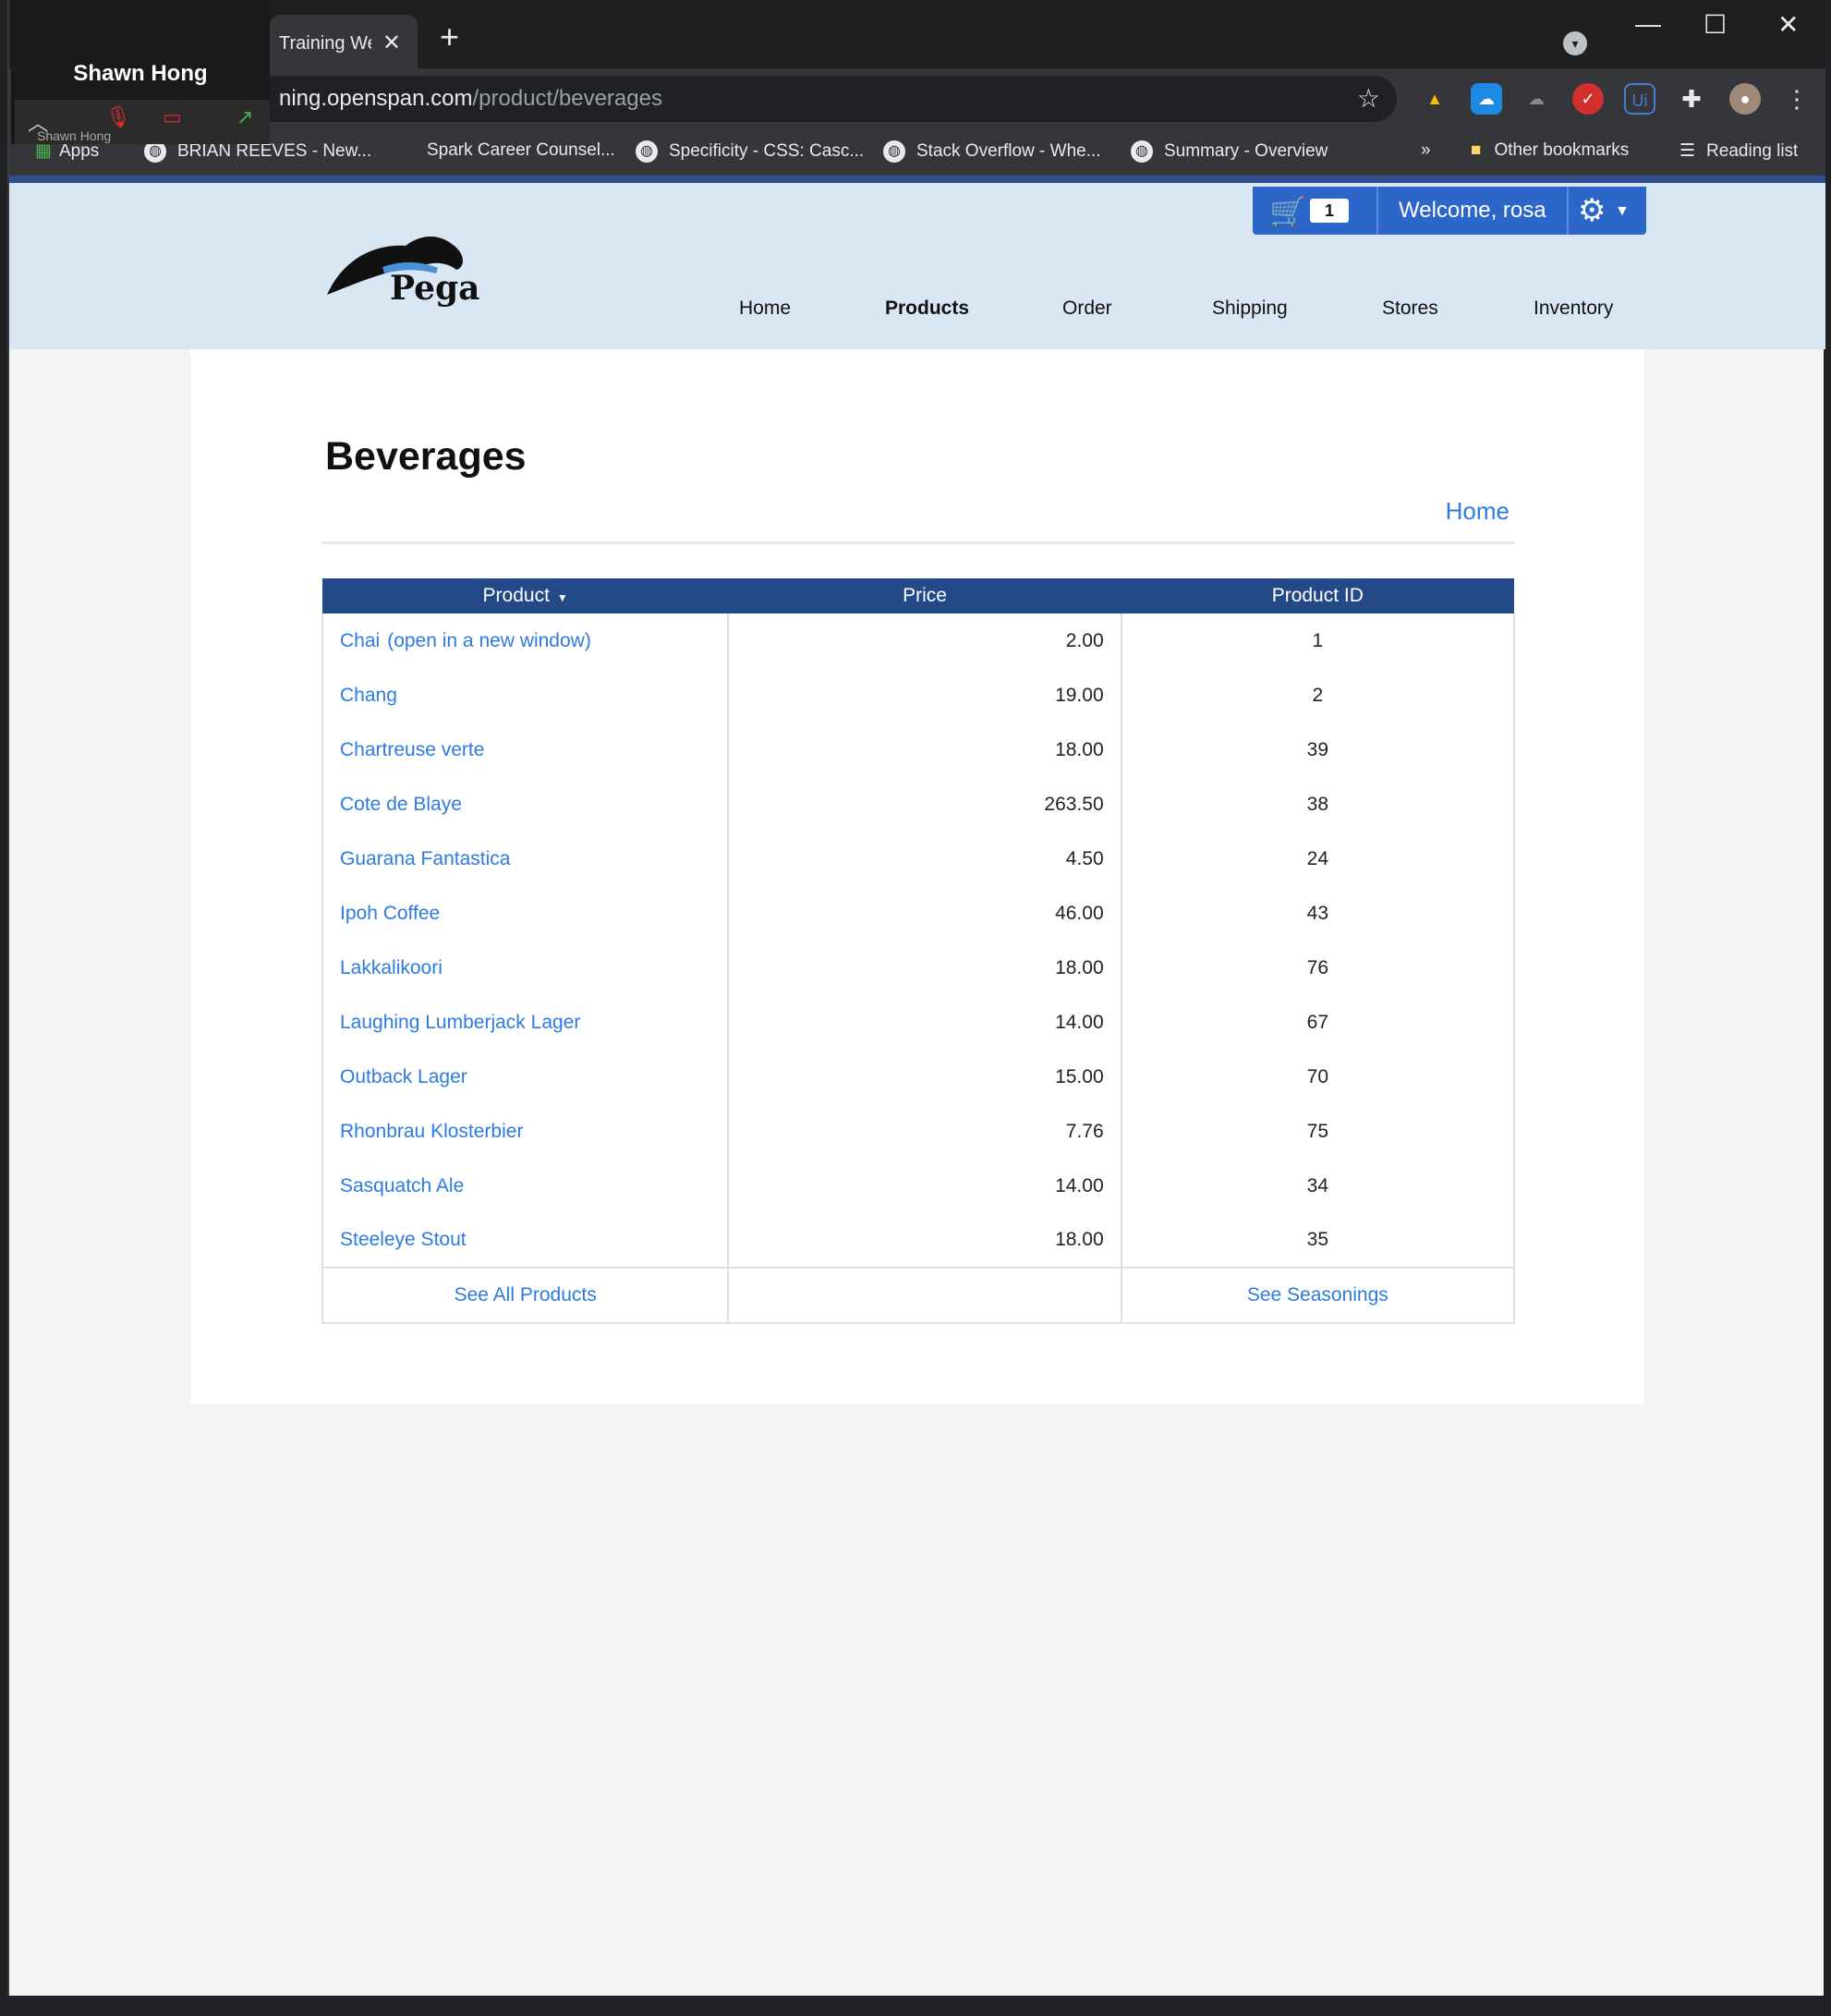 The height and width of the screenshot is (2016, 1831). What do you see at coordinates (1537, 99) in the screenshot?
I see `onedrive-icon: ☁` at bounding box center [1537, 99].